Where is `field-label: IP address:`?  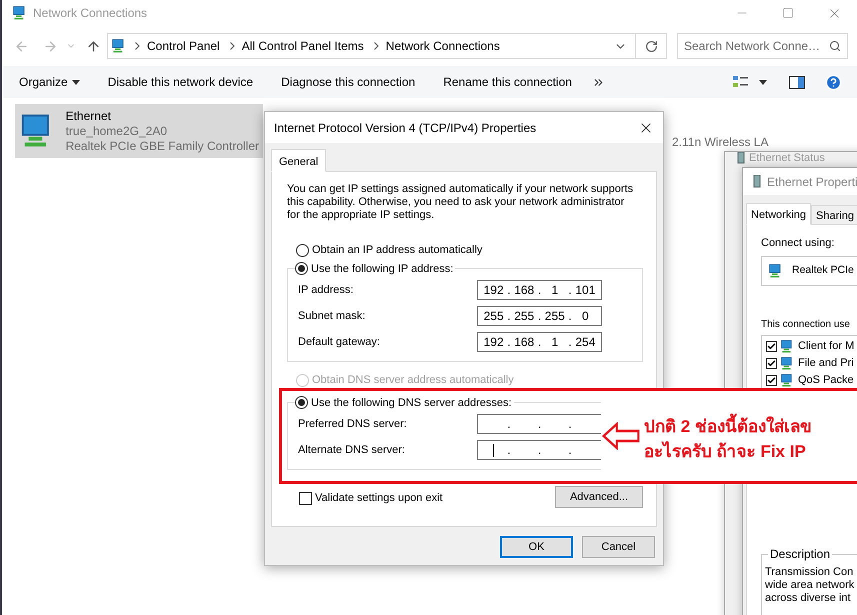
field-label: IP address: is located at coordinates (326, 290).